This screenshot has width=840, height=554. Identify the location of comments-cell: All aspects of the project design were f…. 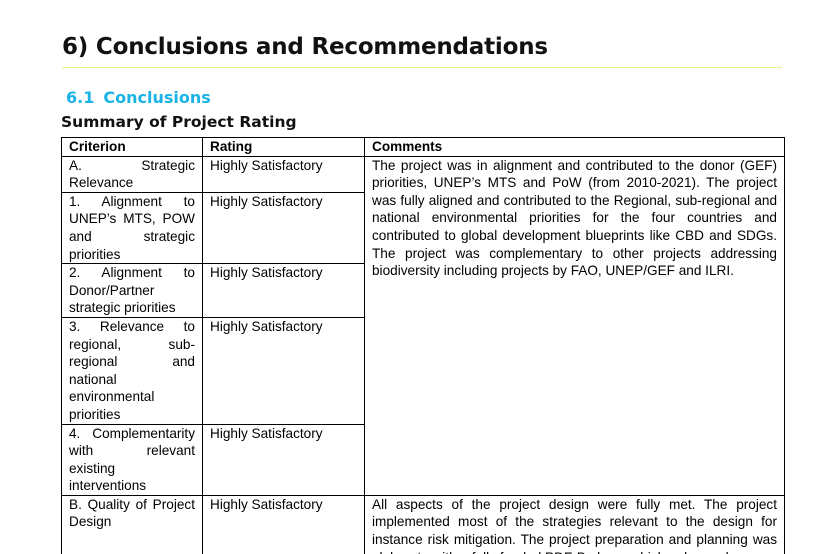
(574, 524).